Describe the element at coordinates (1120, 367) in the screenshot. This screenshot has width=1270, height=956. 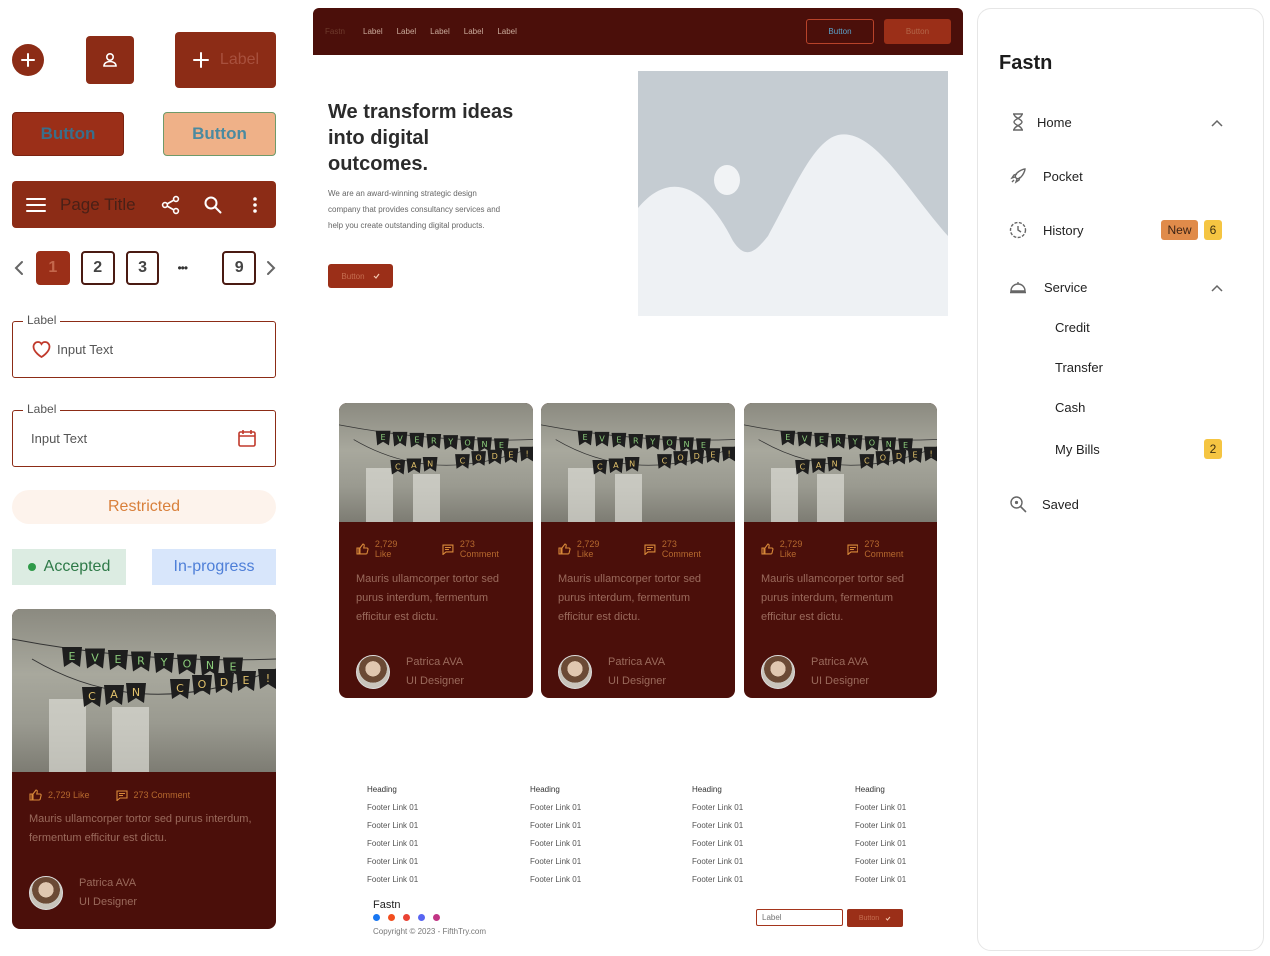
I see `sidebar-subitem-transfer: Transfer` at that location.